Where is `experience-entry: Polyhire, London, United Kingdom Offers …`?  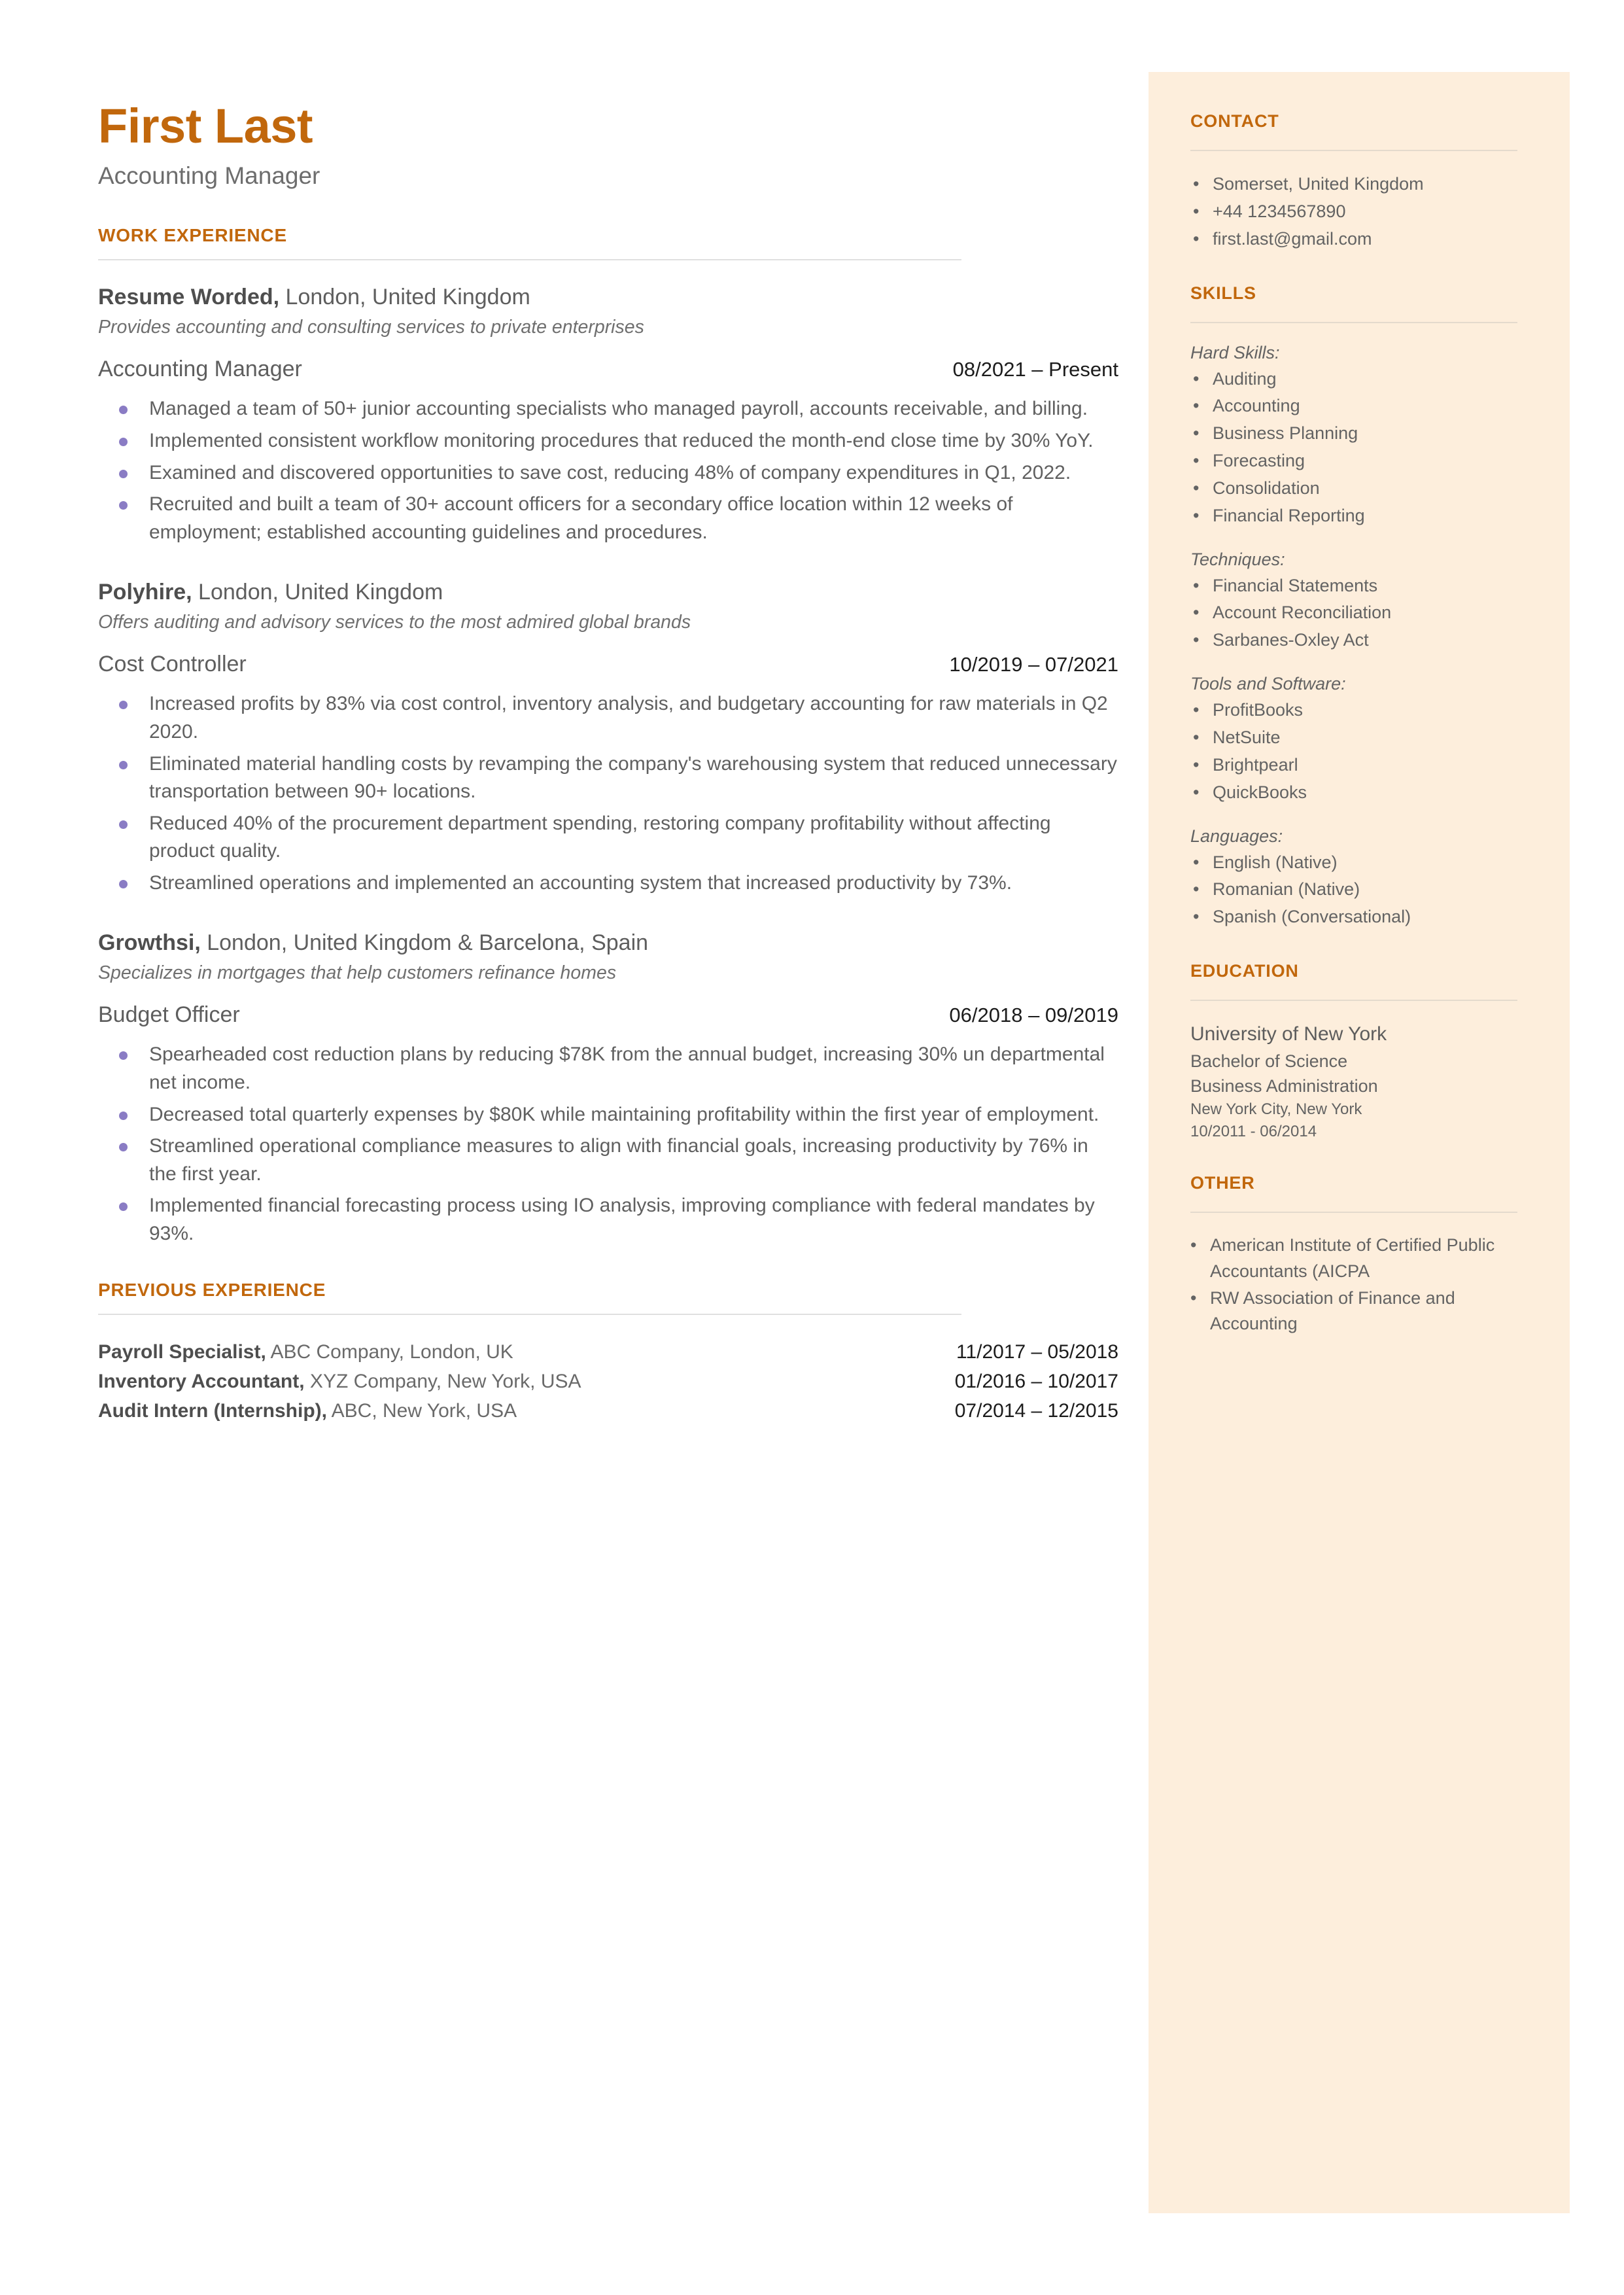 experience-entry: Polyhire, London, United Kingdom Offers … is located at coordinates (608, 737).